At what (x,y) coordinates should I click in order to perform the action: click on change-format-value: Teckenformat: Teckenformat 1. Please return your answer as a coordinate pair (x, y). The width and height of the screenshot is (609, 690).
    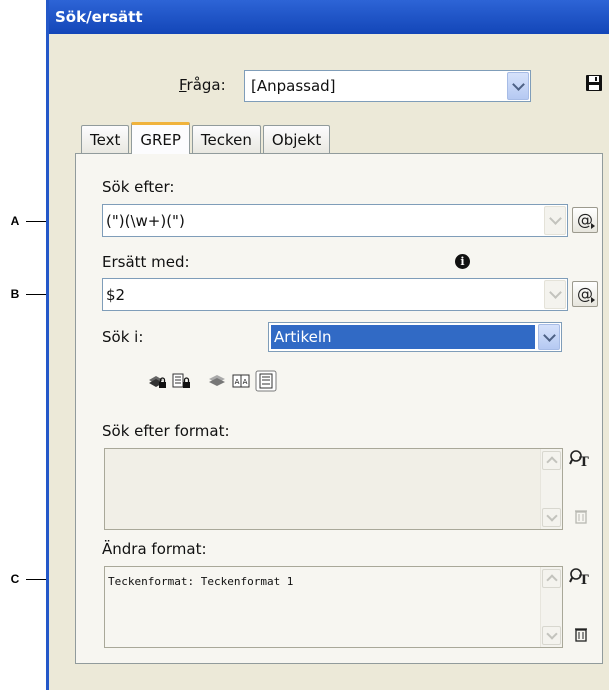
    Looking at the image, I should click on (201, 581).